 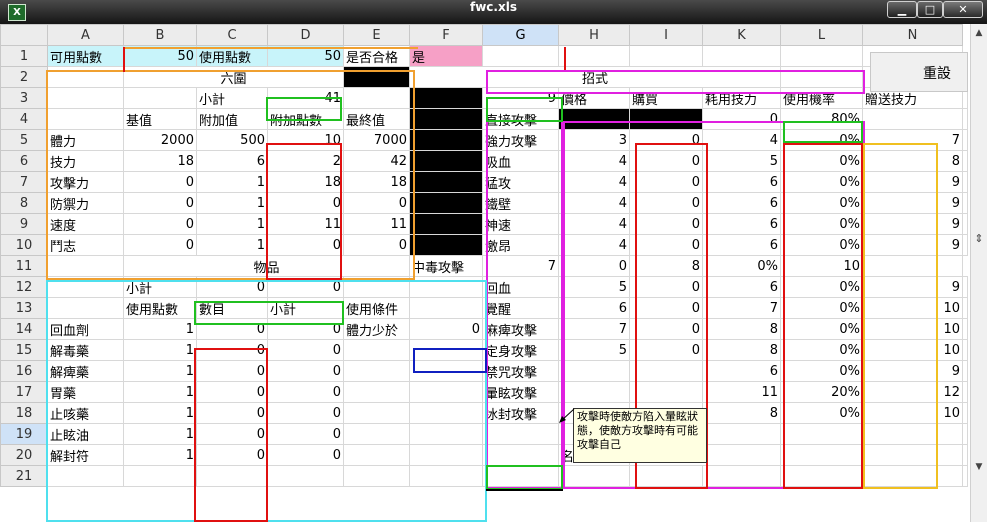 I want to click on active-cell, so click(x=520, y=434).